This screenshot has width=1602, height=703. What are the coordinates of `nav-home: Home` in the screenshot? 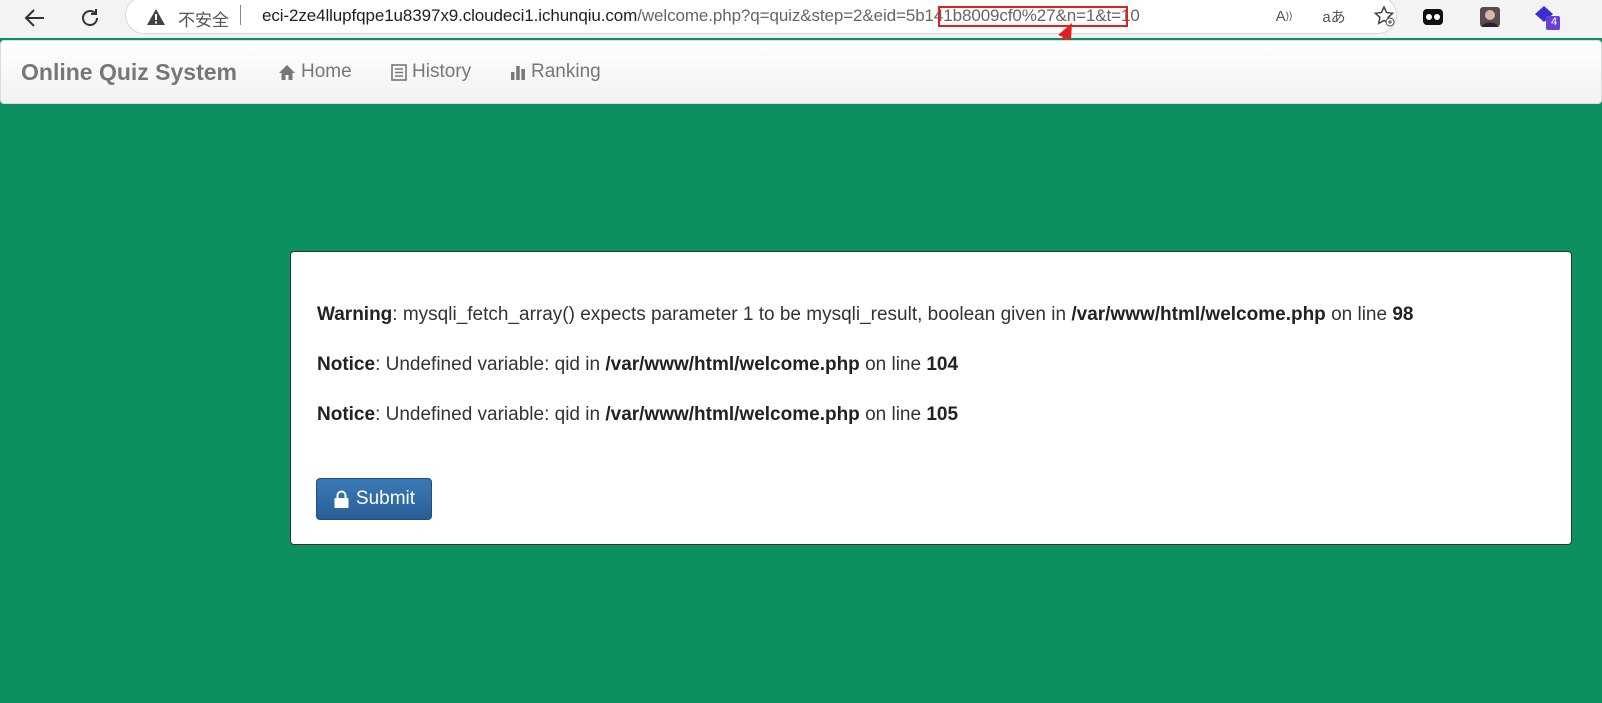 It's located at (315, 72).